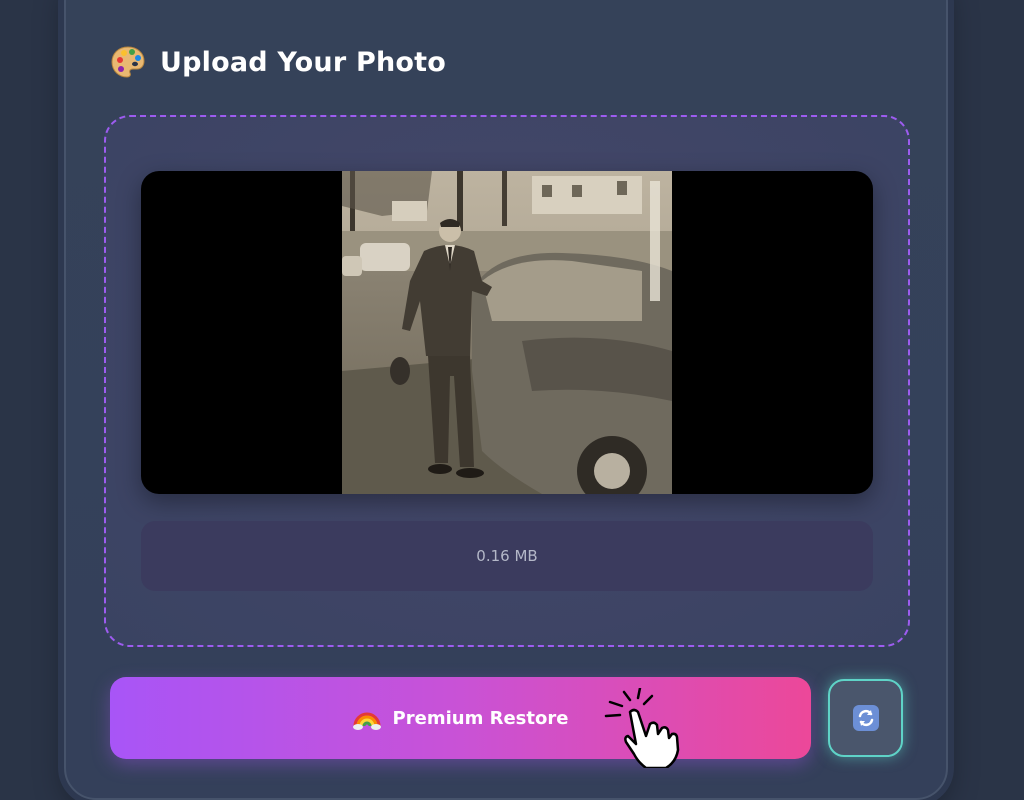  I want to click on refresh-icon, so click(865, 718).